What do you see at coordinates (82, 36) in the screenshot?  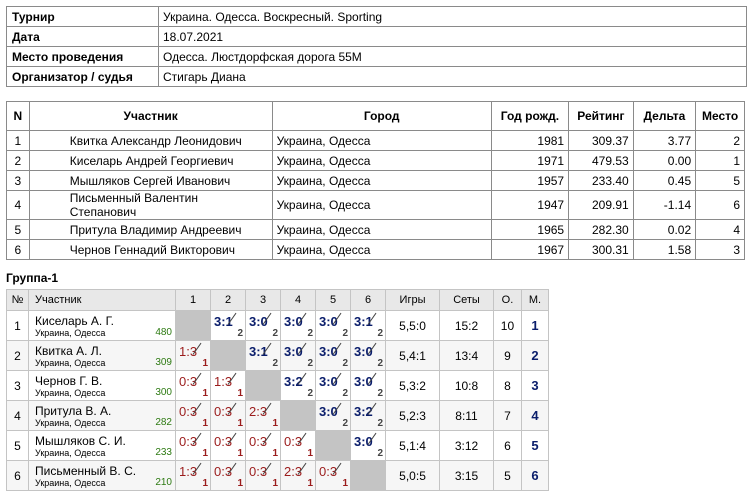 I see `info-key: Дата` at bounding box center [82, 36].